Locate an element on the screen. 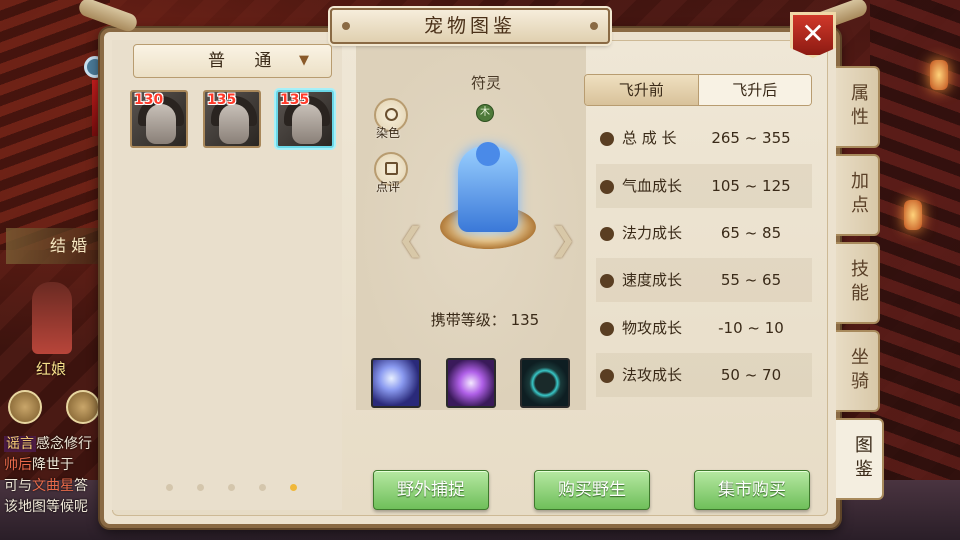 Image resolution: width=960 pixels, height=540 pixels. pagination-dots is located at coordinates (231, 487).